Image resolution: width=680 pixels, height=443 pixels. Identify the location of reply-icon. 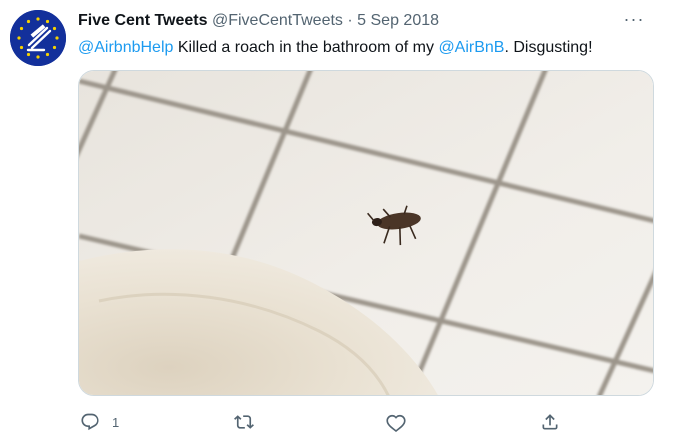
(90, 422).